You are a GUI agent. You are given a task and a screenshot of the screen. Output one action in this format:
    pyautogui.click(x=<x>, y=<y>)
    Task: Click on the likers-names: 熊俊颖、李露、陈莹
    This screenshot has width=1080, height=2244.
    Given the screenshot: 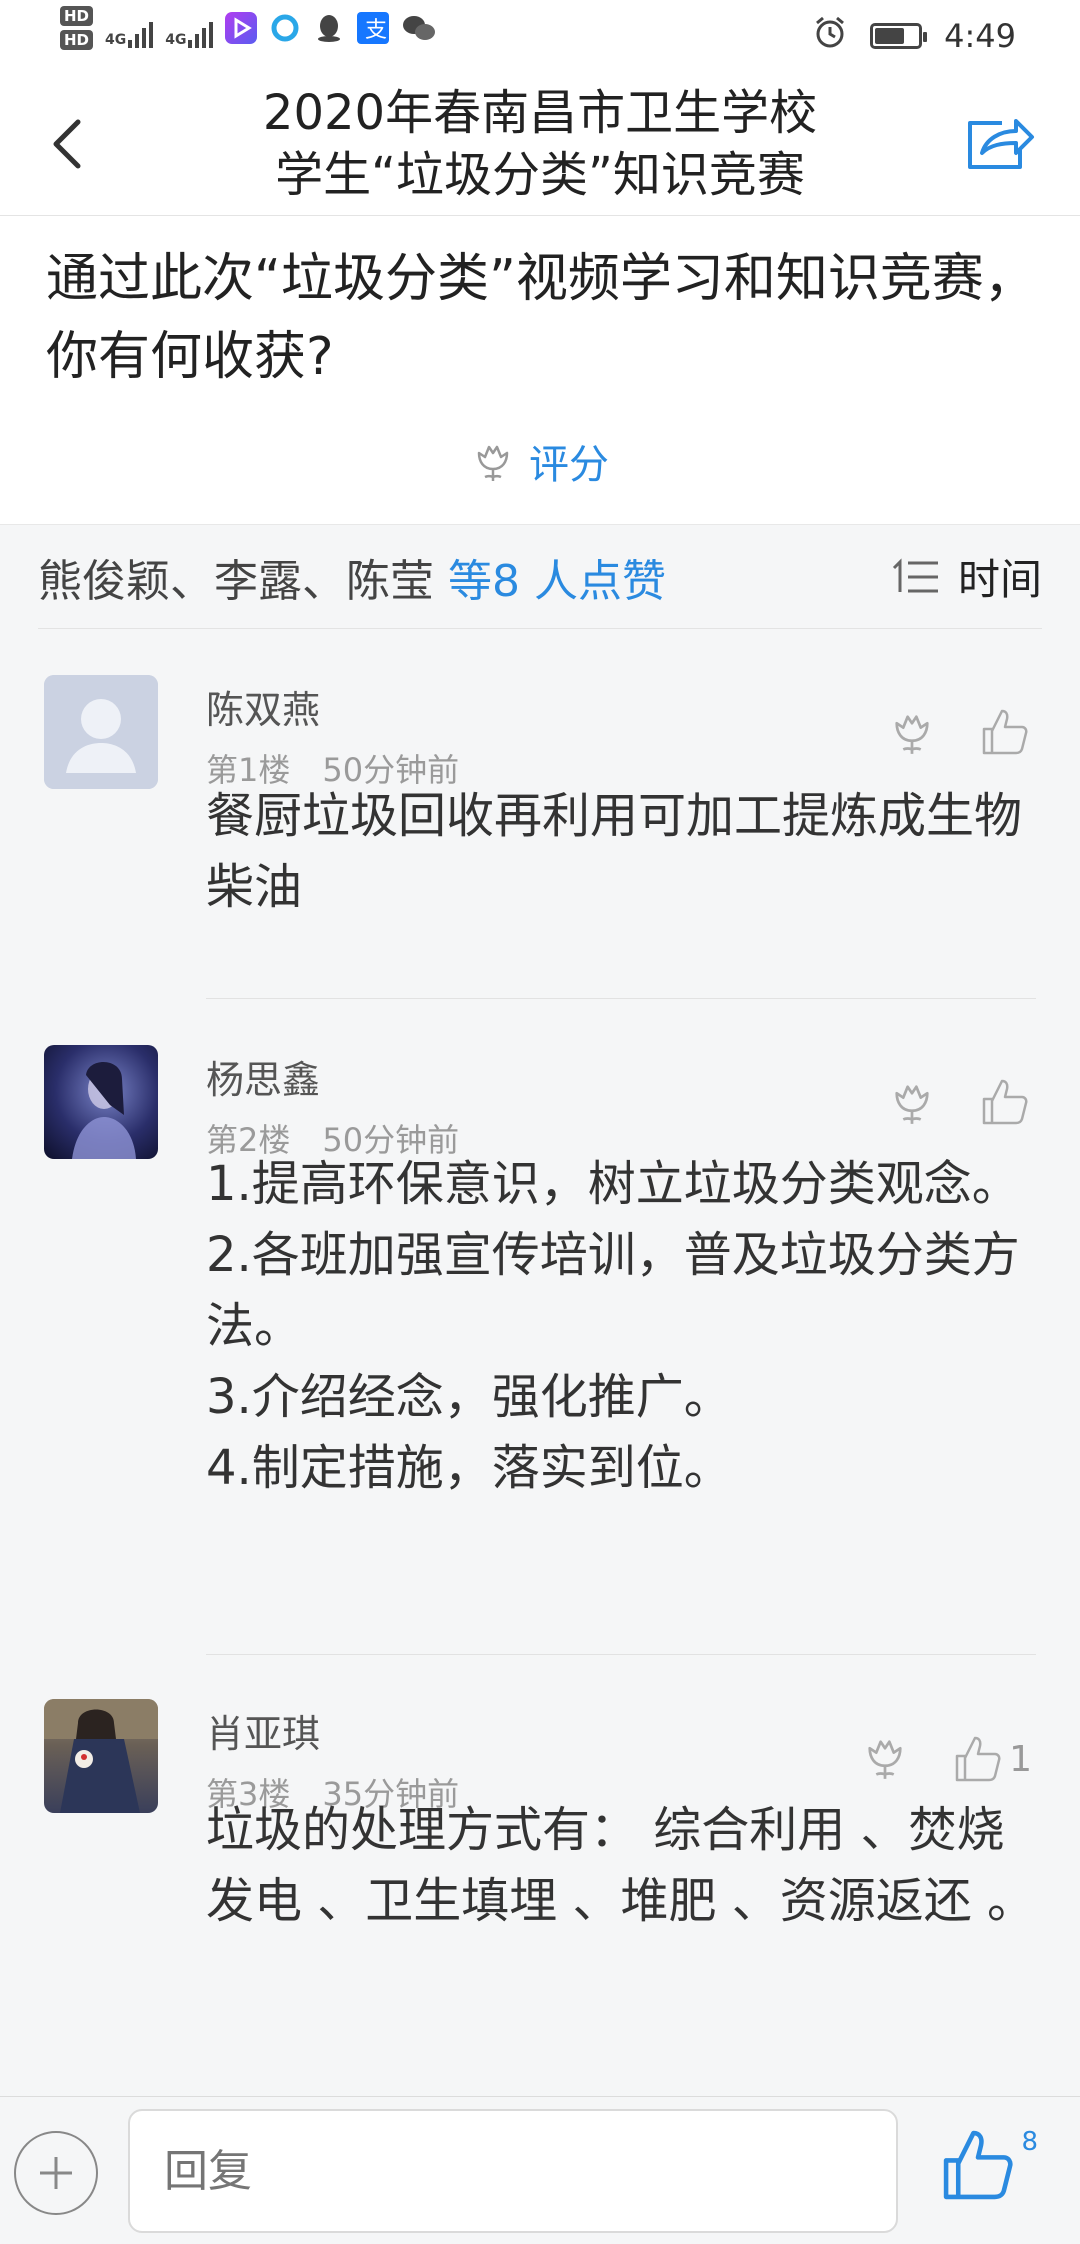 What is the action you would take?
    pyautogui.click(x=236, y=581)
    